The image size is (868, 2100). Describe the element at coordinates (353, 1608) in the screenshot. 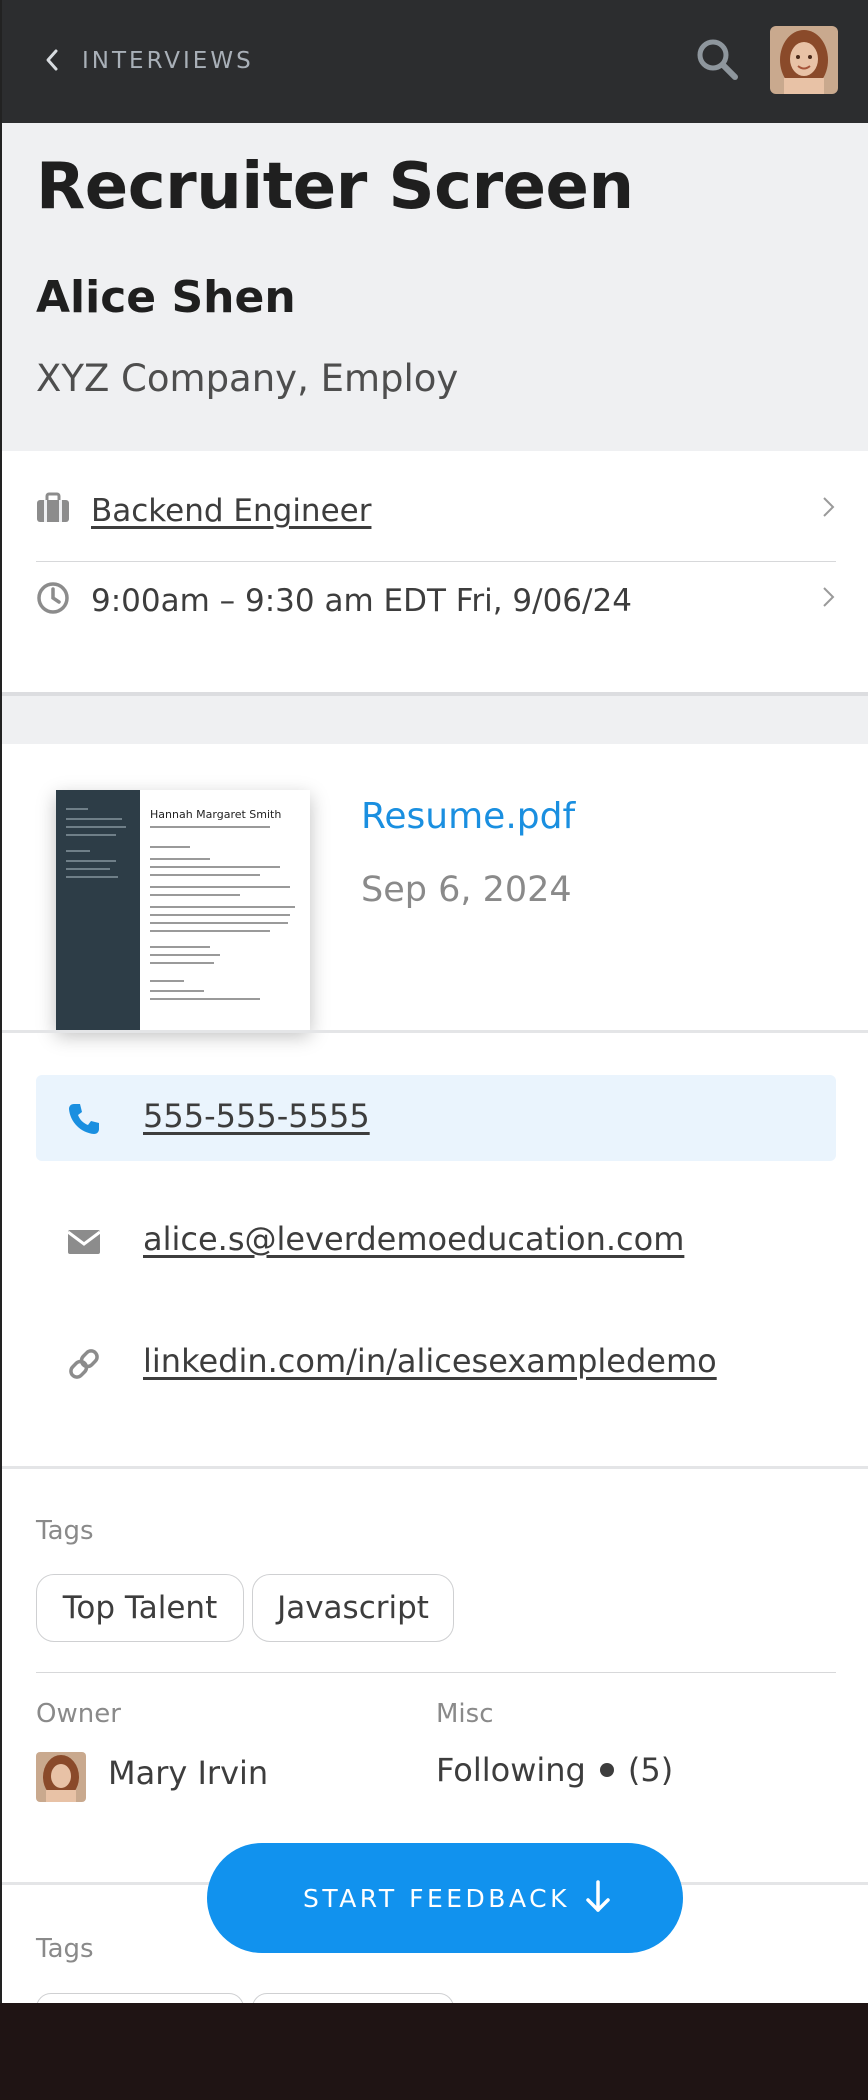

I see `tag-chip: Javascript` at that location.